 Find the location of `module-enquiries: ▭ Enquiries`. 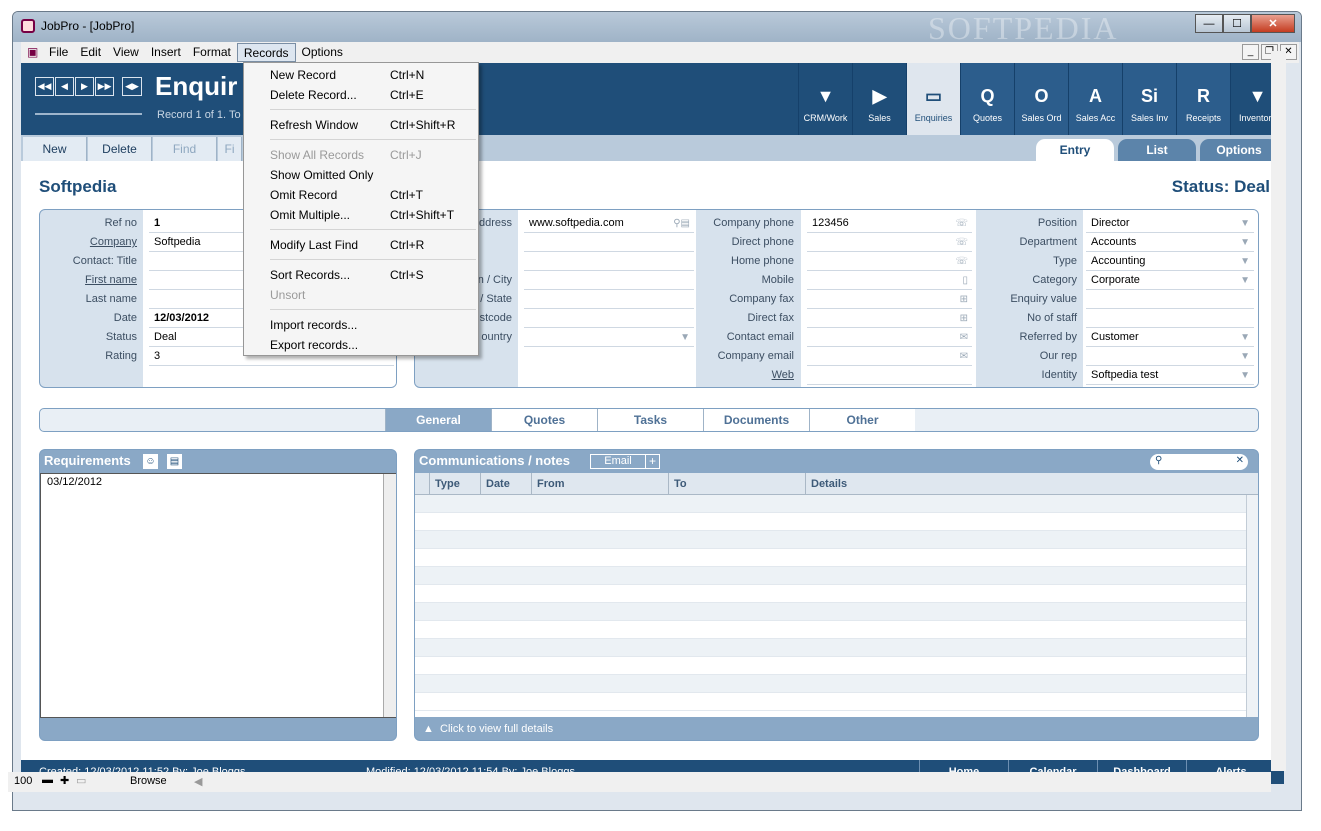

module-enquiries: ▭ Enquiries is located at coordinates (933, 99).